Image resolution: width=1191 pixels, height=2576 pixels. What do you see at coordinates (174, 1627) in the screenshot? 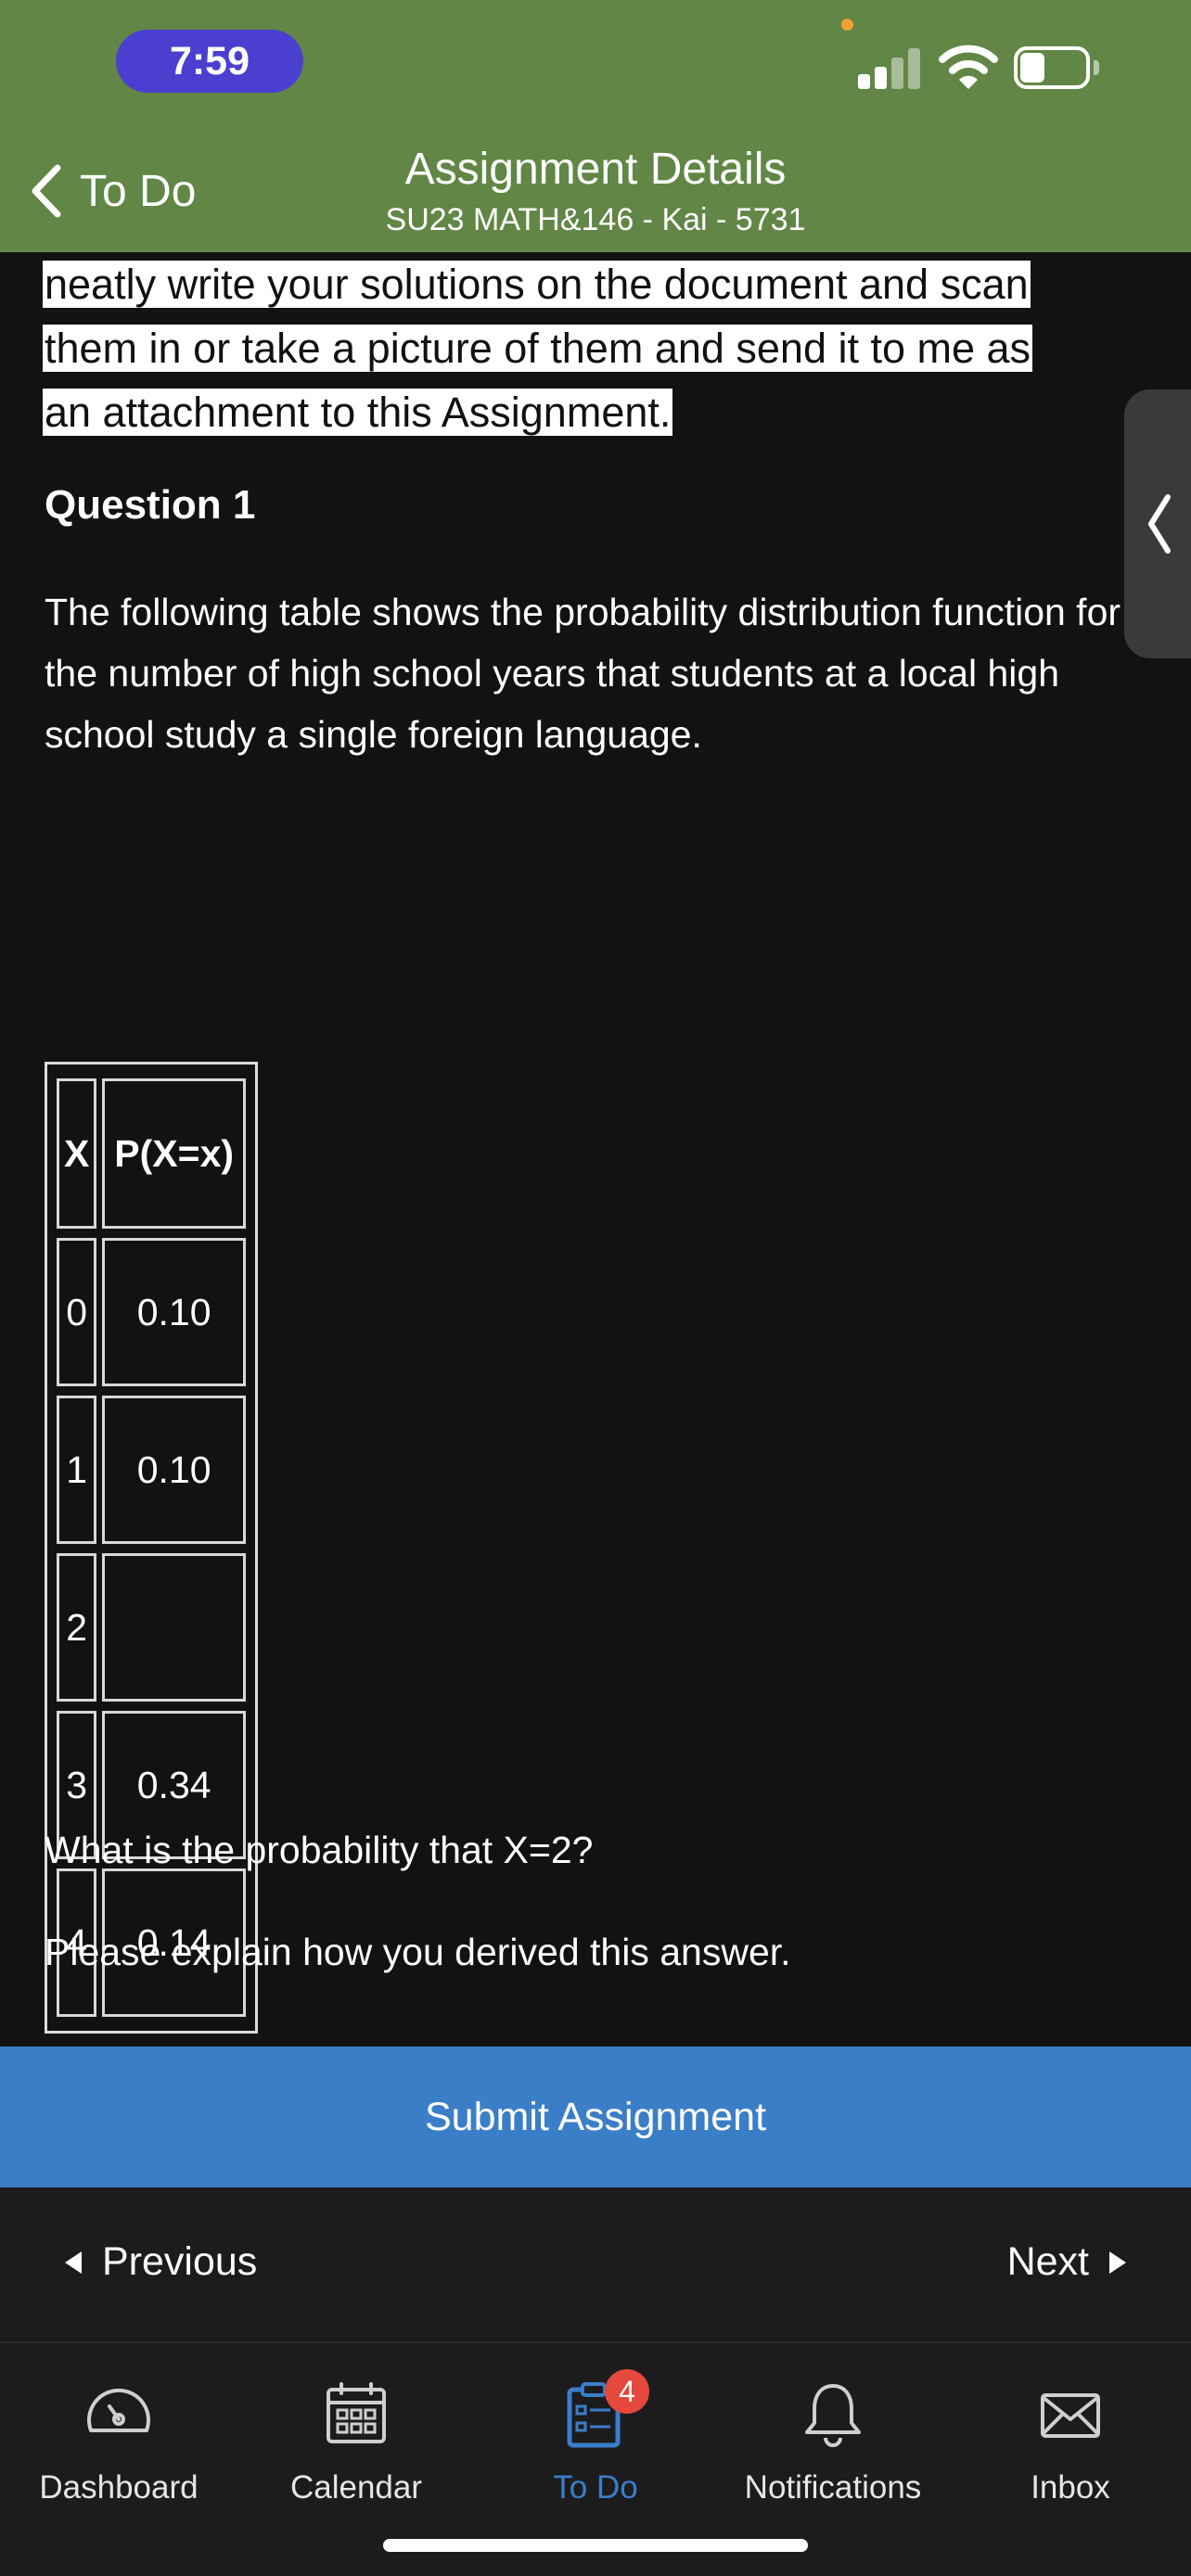
I see `table-cell-p` at bounding box center [174, 1627].